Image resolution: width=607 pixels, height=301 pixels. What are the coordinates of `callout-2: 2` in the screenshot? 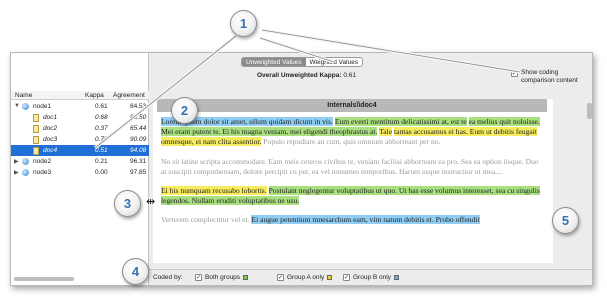 It's located at (184, 110).